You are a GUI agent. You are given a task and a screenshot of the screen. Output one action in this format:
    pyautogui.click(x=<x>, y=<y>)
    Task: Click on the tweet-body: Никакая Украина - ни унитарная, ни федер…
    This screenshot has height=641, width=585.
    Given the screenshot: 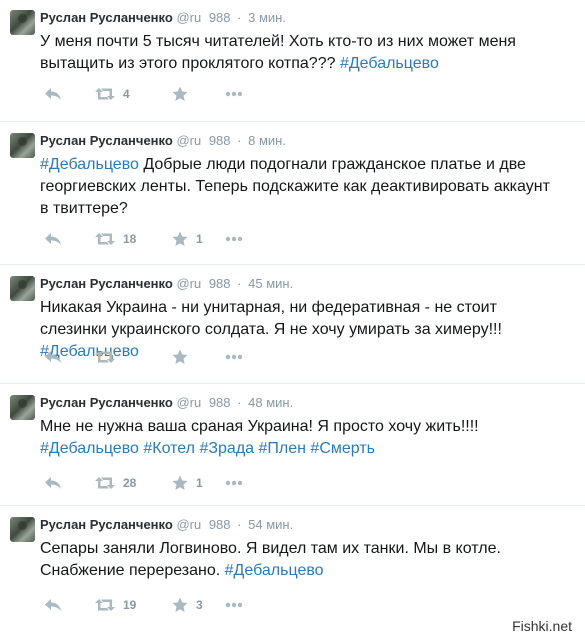 What is the action you would take?
    pyautogui.click(x=271, y=318)
    